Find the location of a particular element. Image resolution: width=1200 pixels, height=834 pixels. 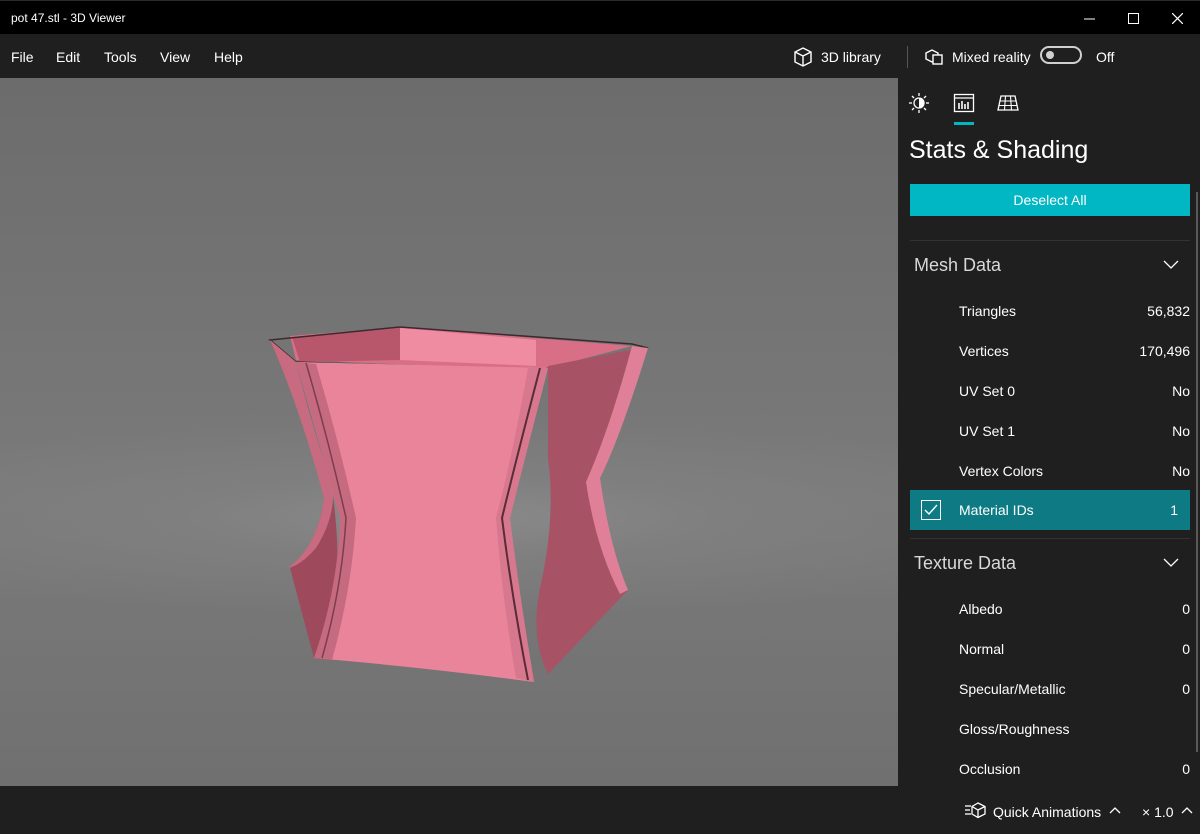

list-item: UV Set 0 No is located at coordinates (1050, 391).